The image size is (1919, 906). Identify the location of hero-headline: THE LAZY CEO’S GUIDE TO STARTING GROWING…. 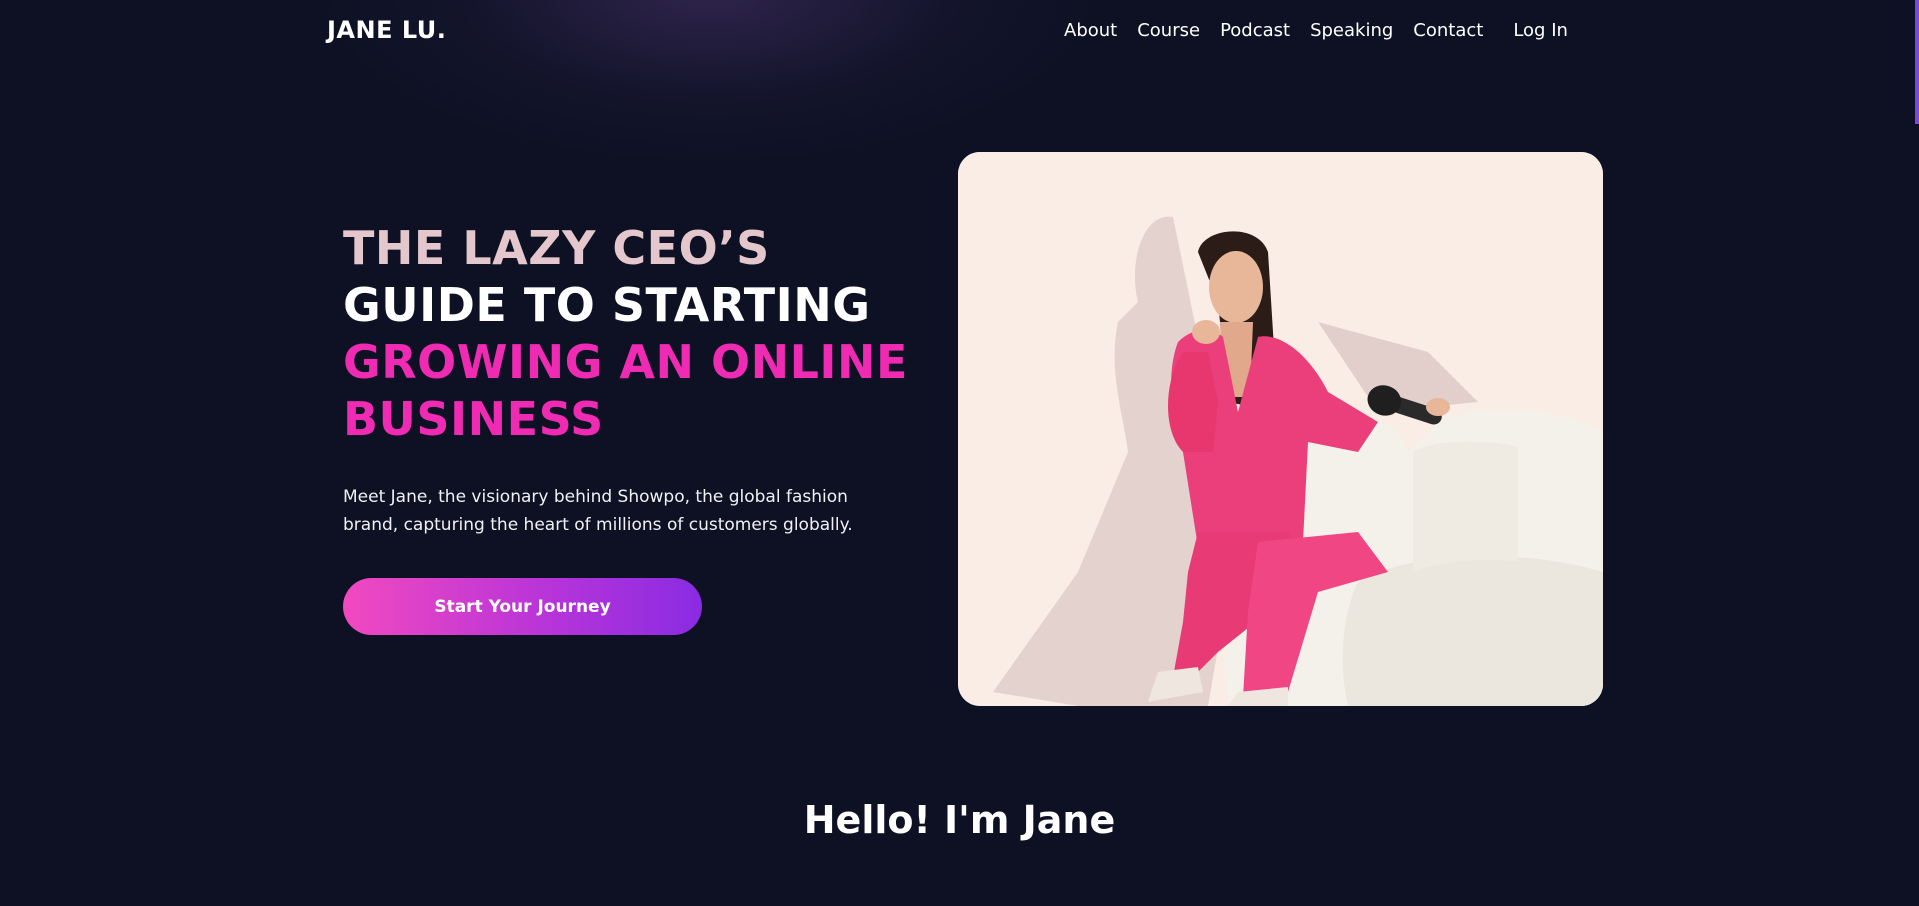
(625, 334).